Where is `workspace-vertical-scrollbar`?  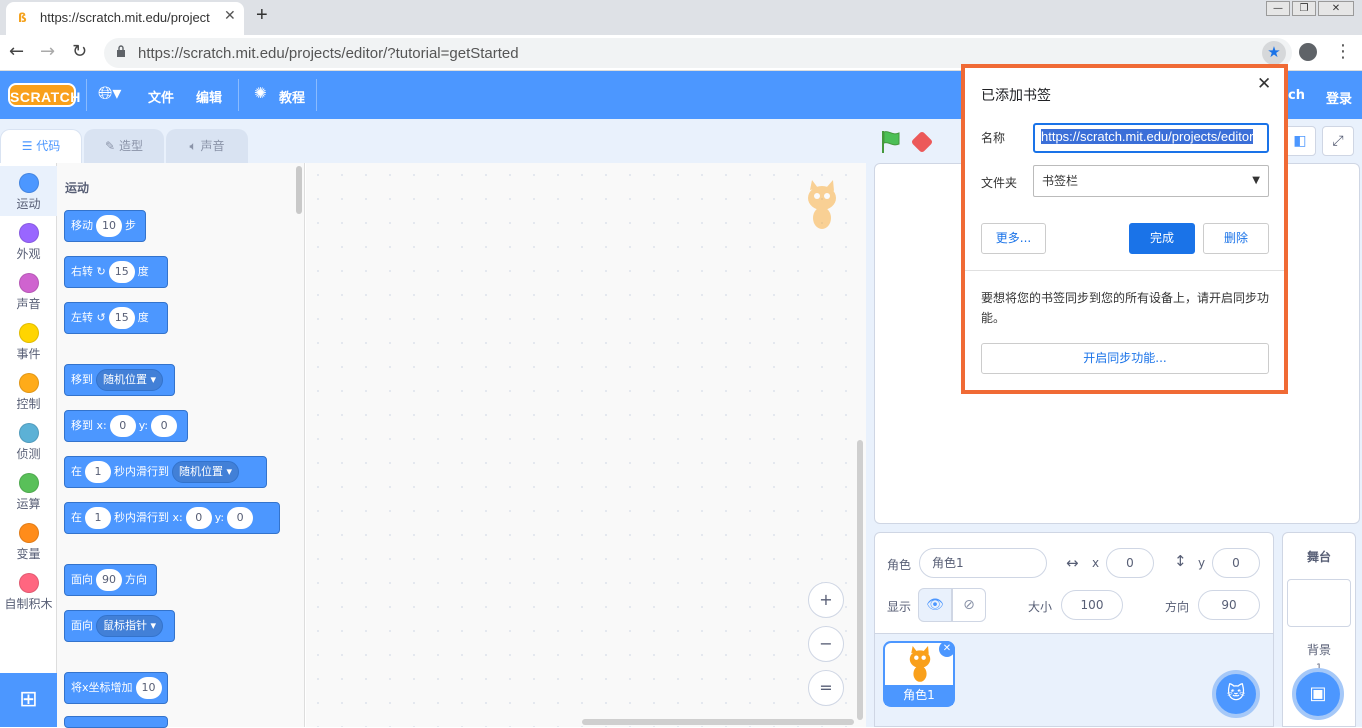
workspace-vertical-scrollbar is located at coordinates (860, 580).